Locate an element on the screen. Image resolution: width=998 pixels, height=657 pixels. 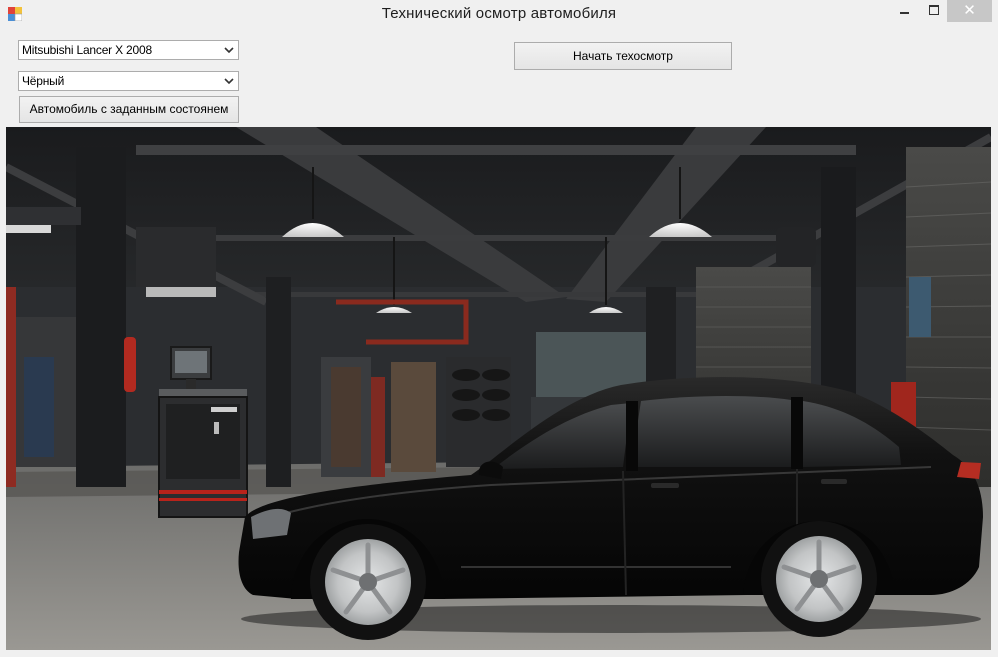
title-bar: Технический осмотр автомобиля ✕ is located at coordinates (499, 15).